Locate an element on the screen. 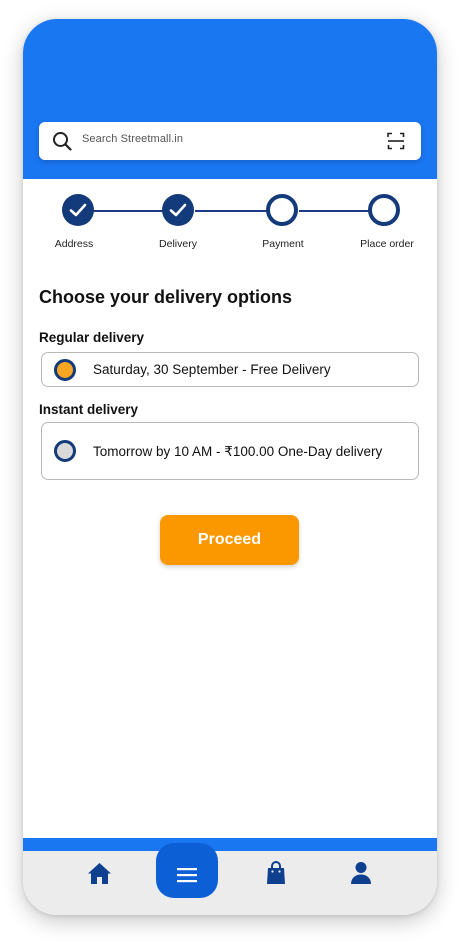  page-title: Choose your delivery options is located at coordinates (166, 297).